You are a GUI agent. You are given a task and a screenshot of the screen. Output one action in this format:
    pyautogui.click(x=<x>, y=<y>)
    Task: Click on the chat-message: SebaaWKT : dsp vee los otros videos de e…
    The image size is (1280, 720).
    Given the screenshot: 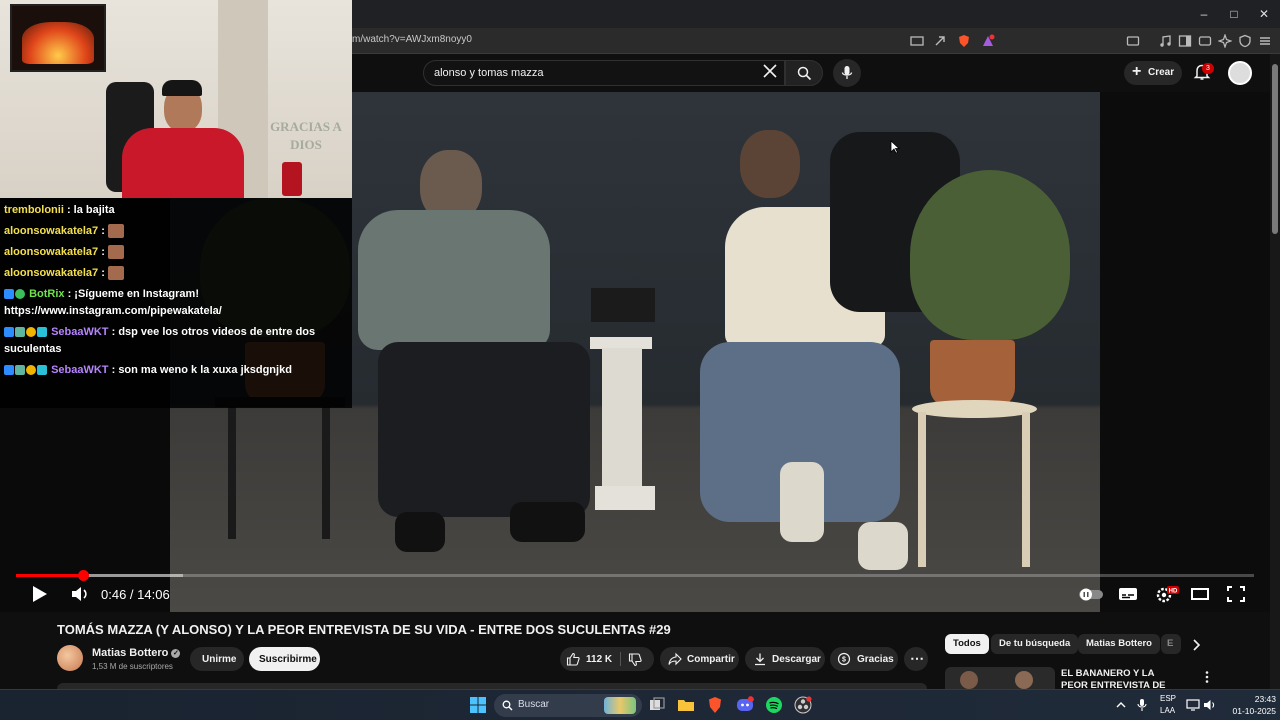 What is the action you would take?
    pyautogui.click(x=160, y=340)
    